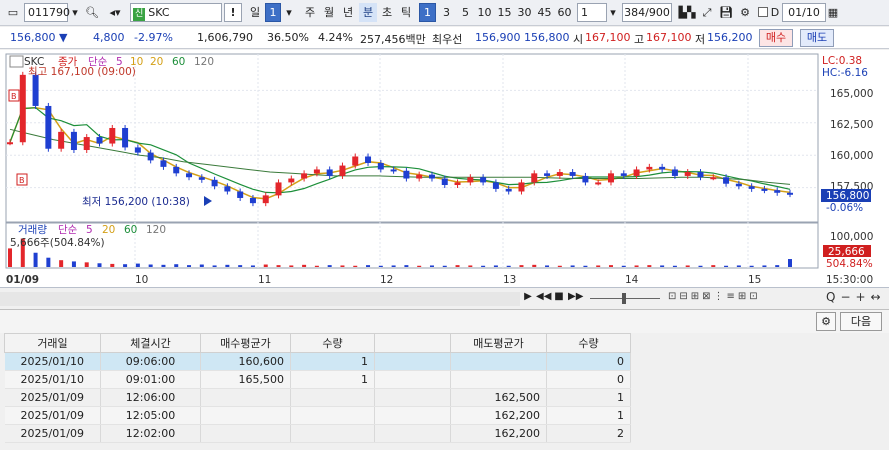  Describe the element at coordinates (564, 12) in the screenshot. I see `minute-option-60: 60` at that location.